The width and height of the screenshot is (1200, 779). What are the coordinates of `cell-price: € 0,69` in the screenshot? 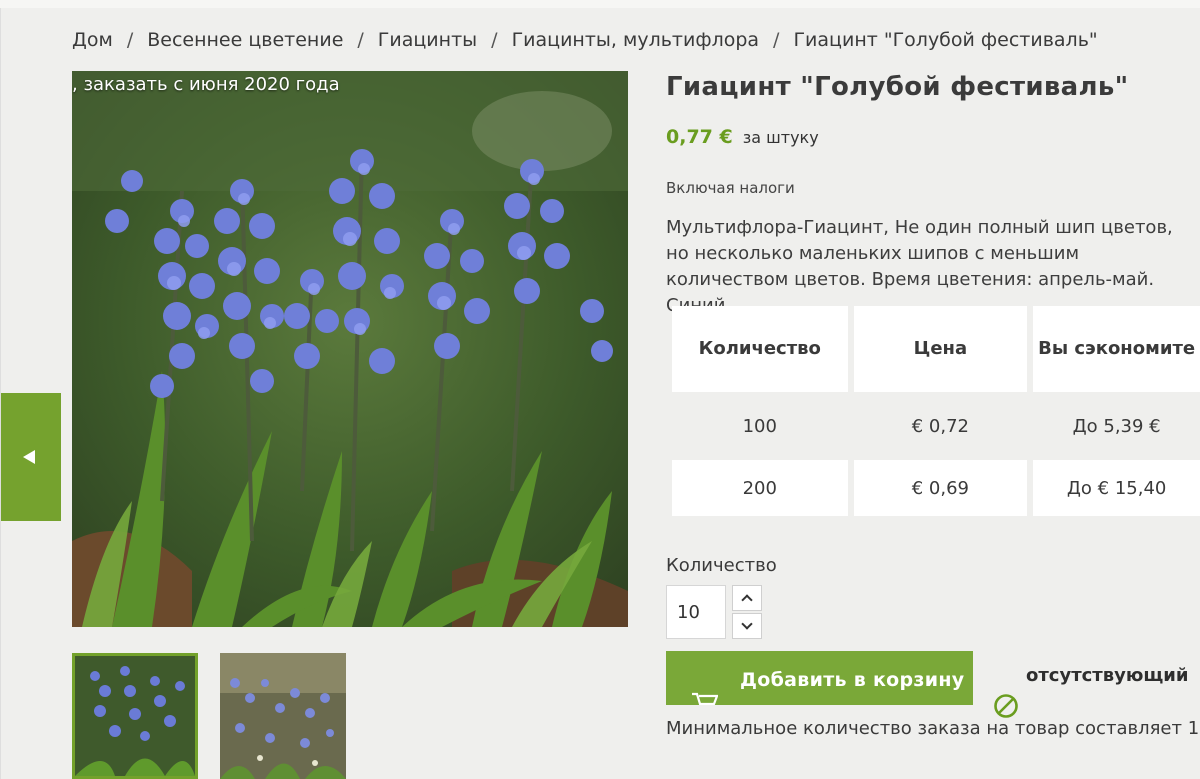 It's located at (940, 488).